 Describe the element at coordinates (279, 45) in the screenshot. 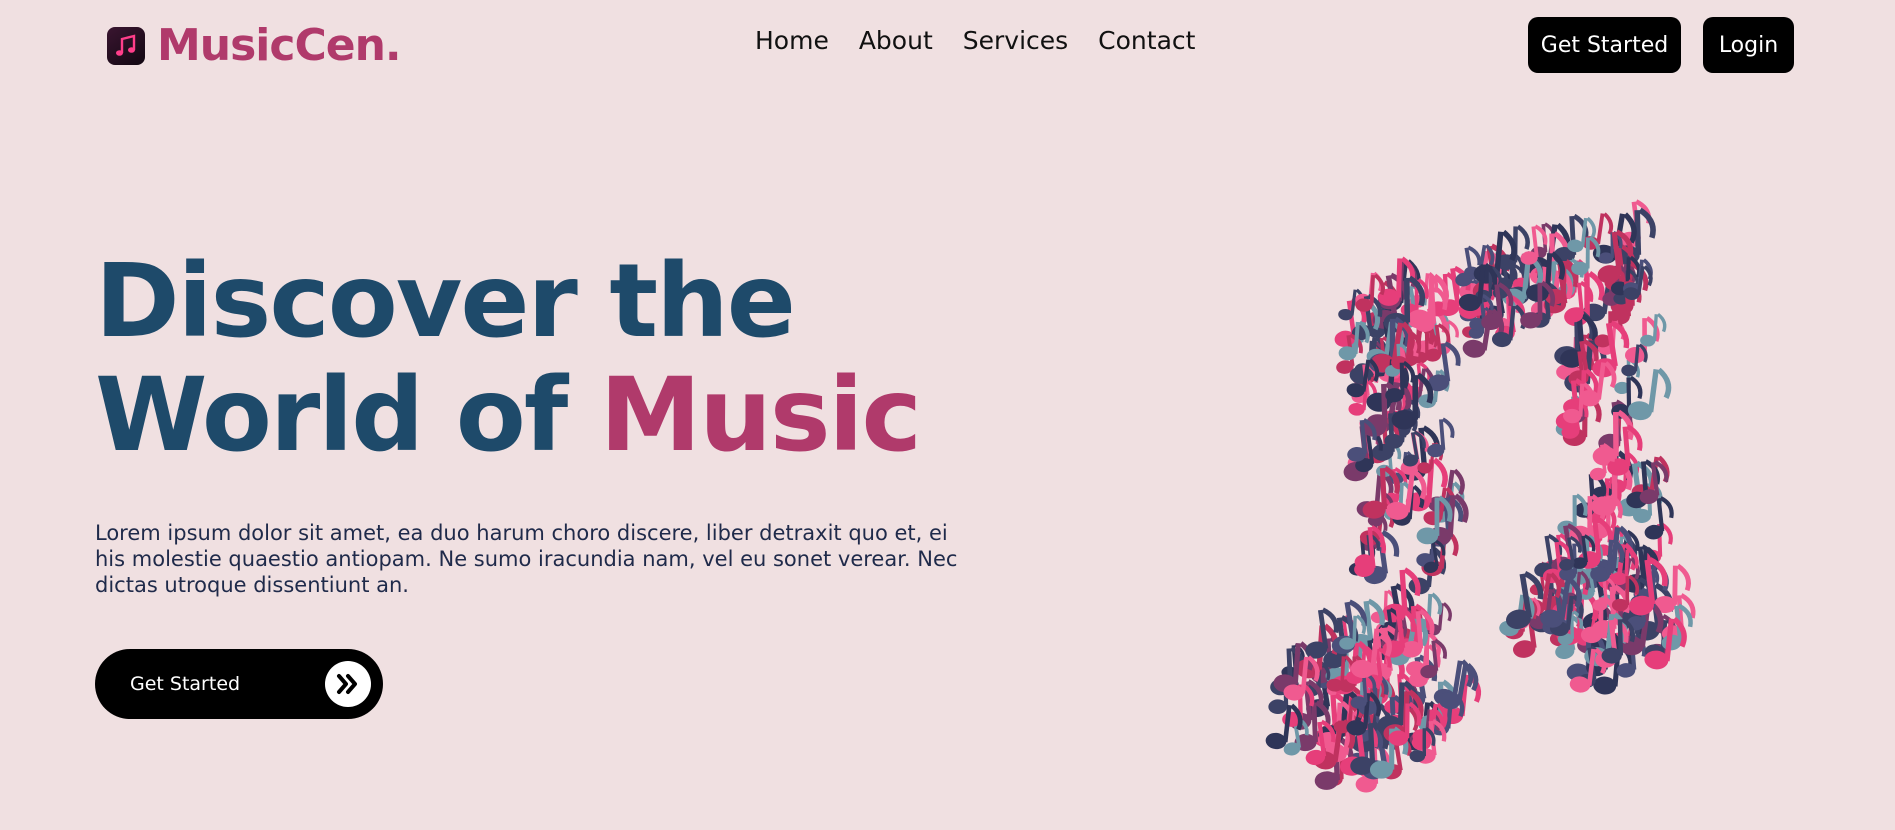

I see `brand-name: MusicCen.` at that location.